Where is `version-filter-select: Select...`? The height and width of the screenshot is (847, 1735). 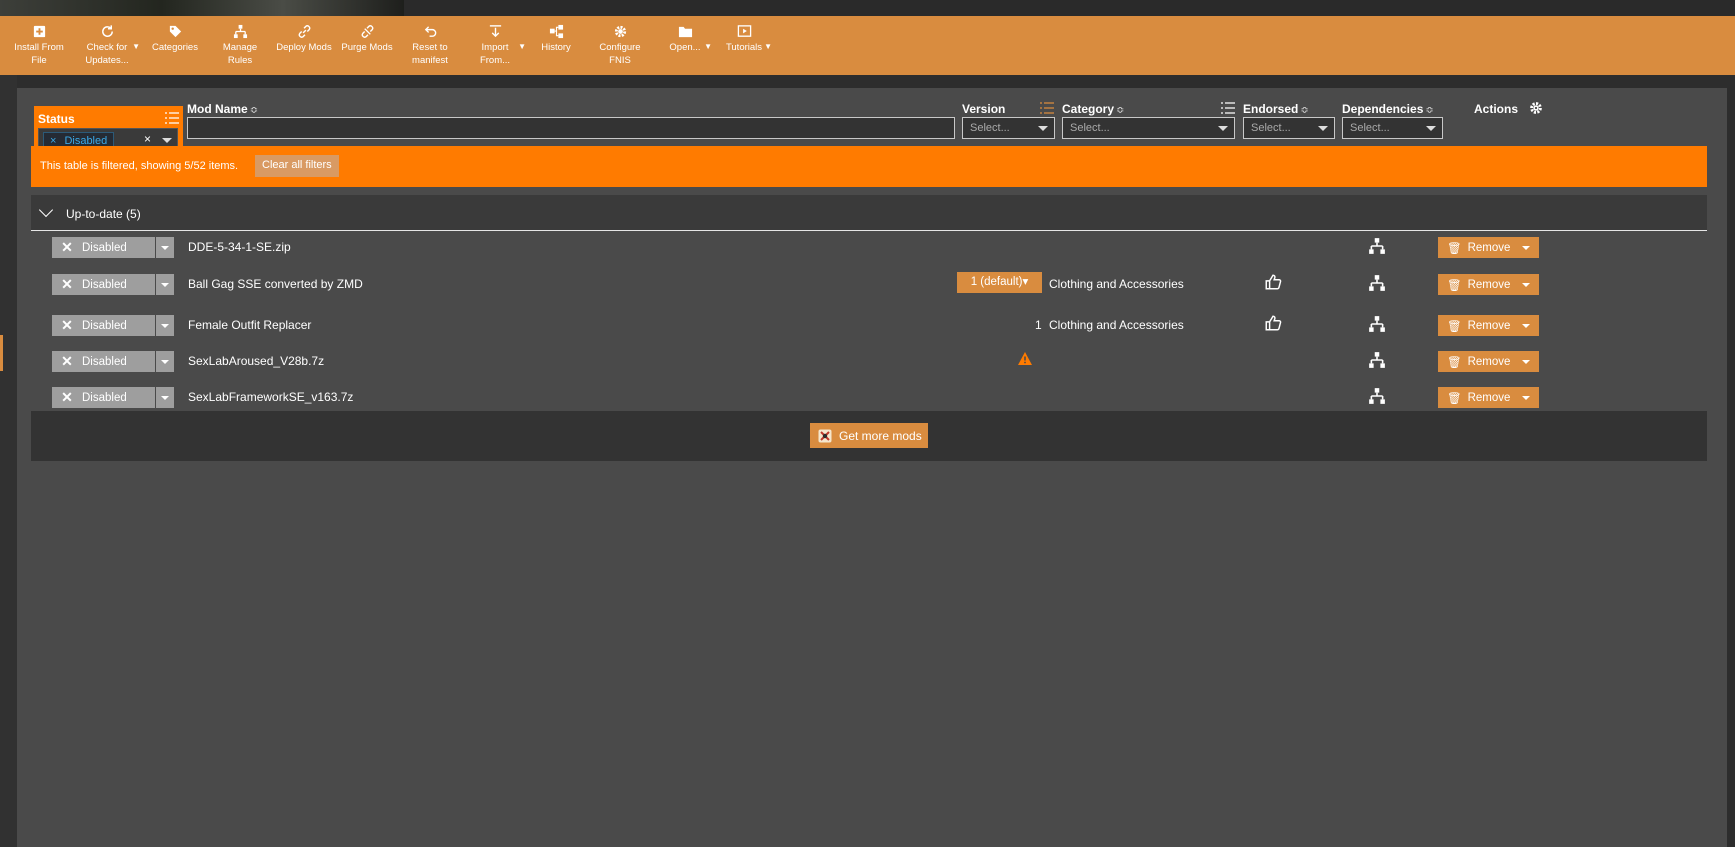 version-filter-select: Select... is located at coordinates (1008, 128).